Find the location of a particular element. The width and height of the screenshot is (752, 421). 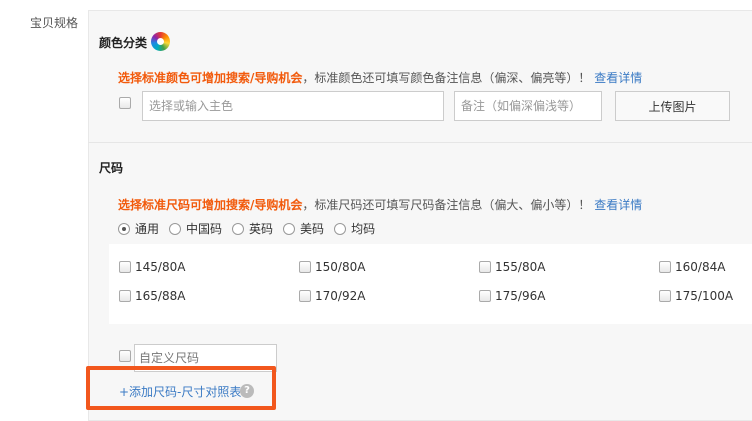

size-option: 150/80A is located at coordinates (332, 267).